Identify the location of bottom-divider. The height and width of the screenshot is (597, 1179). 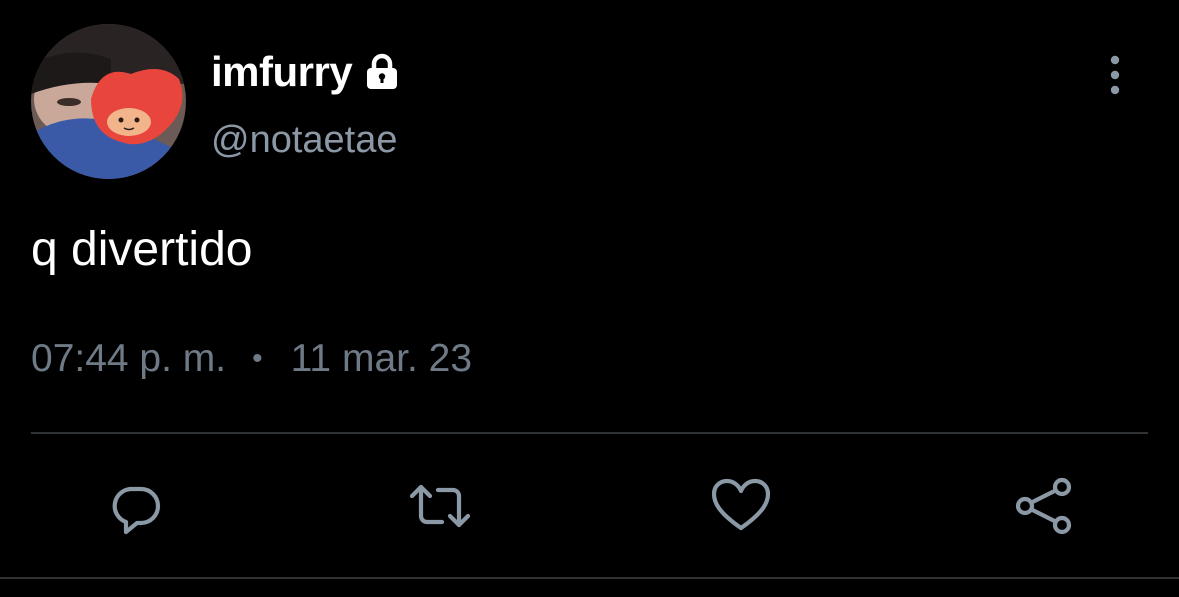
(589, 578).